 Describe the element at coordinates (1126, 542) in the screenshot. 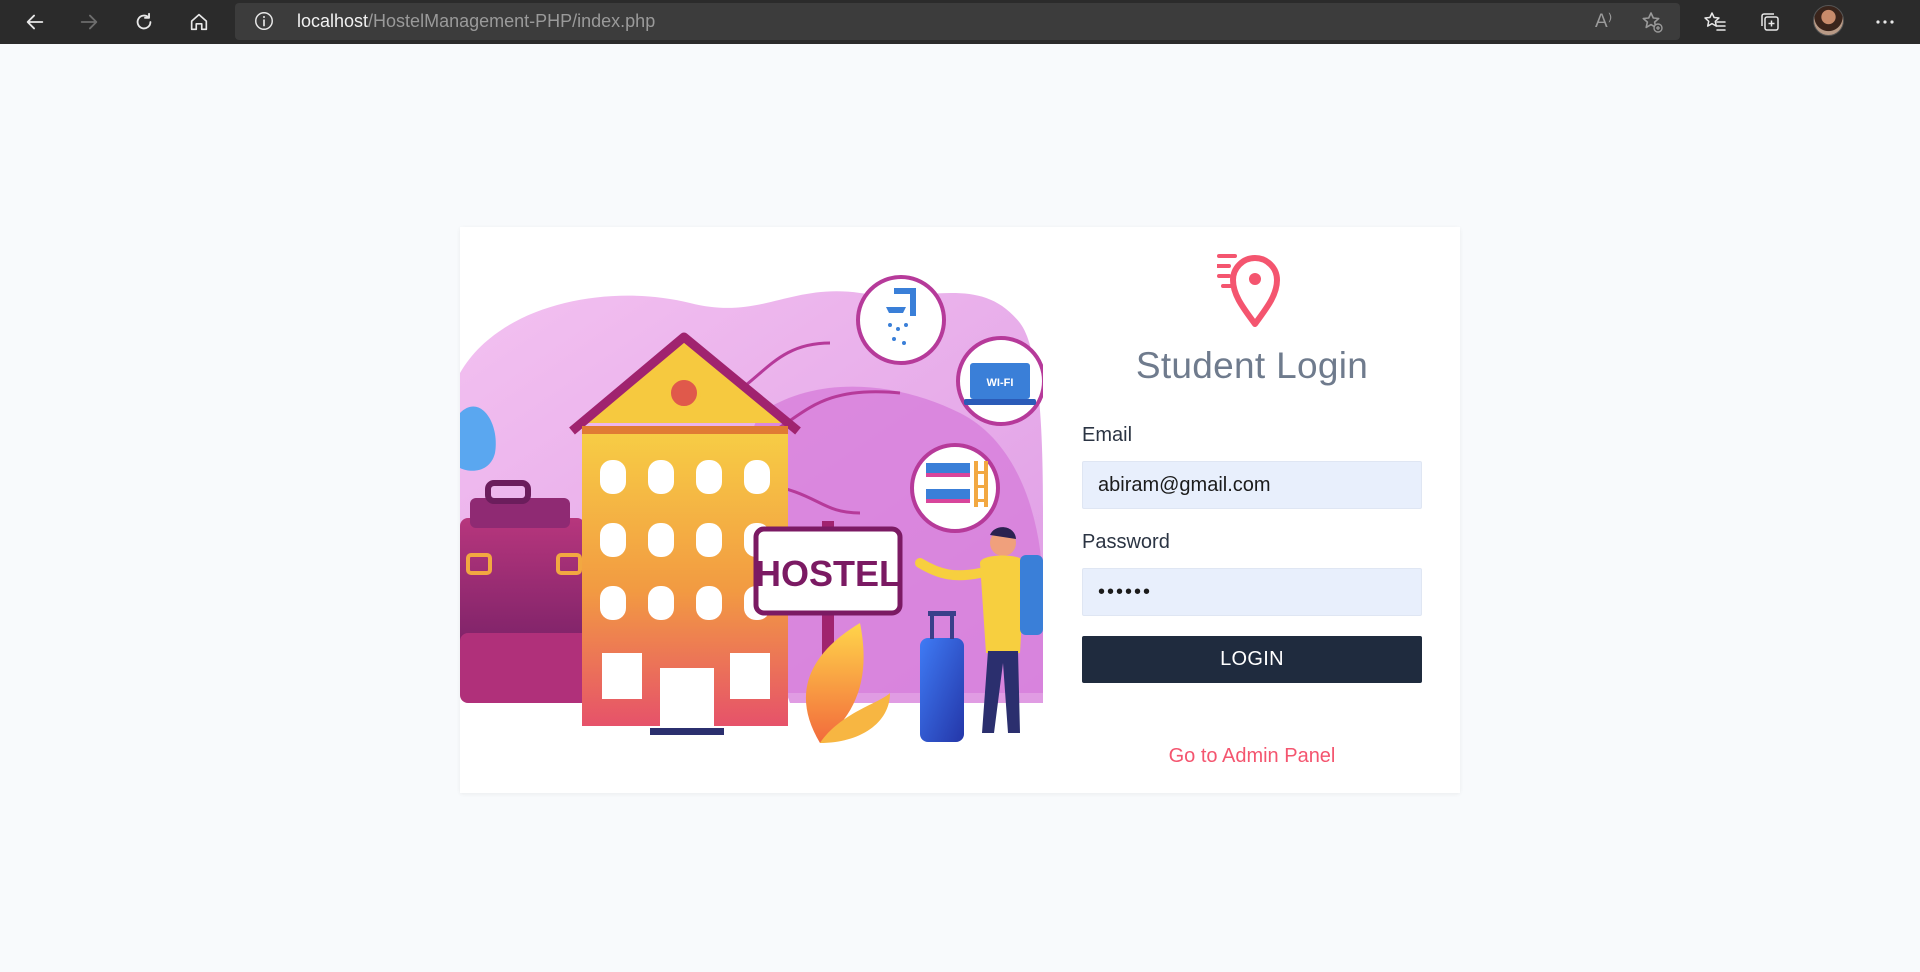

I see `password-label: Password` at that location.